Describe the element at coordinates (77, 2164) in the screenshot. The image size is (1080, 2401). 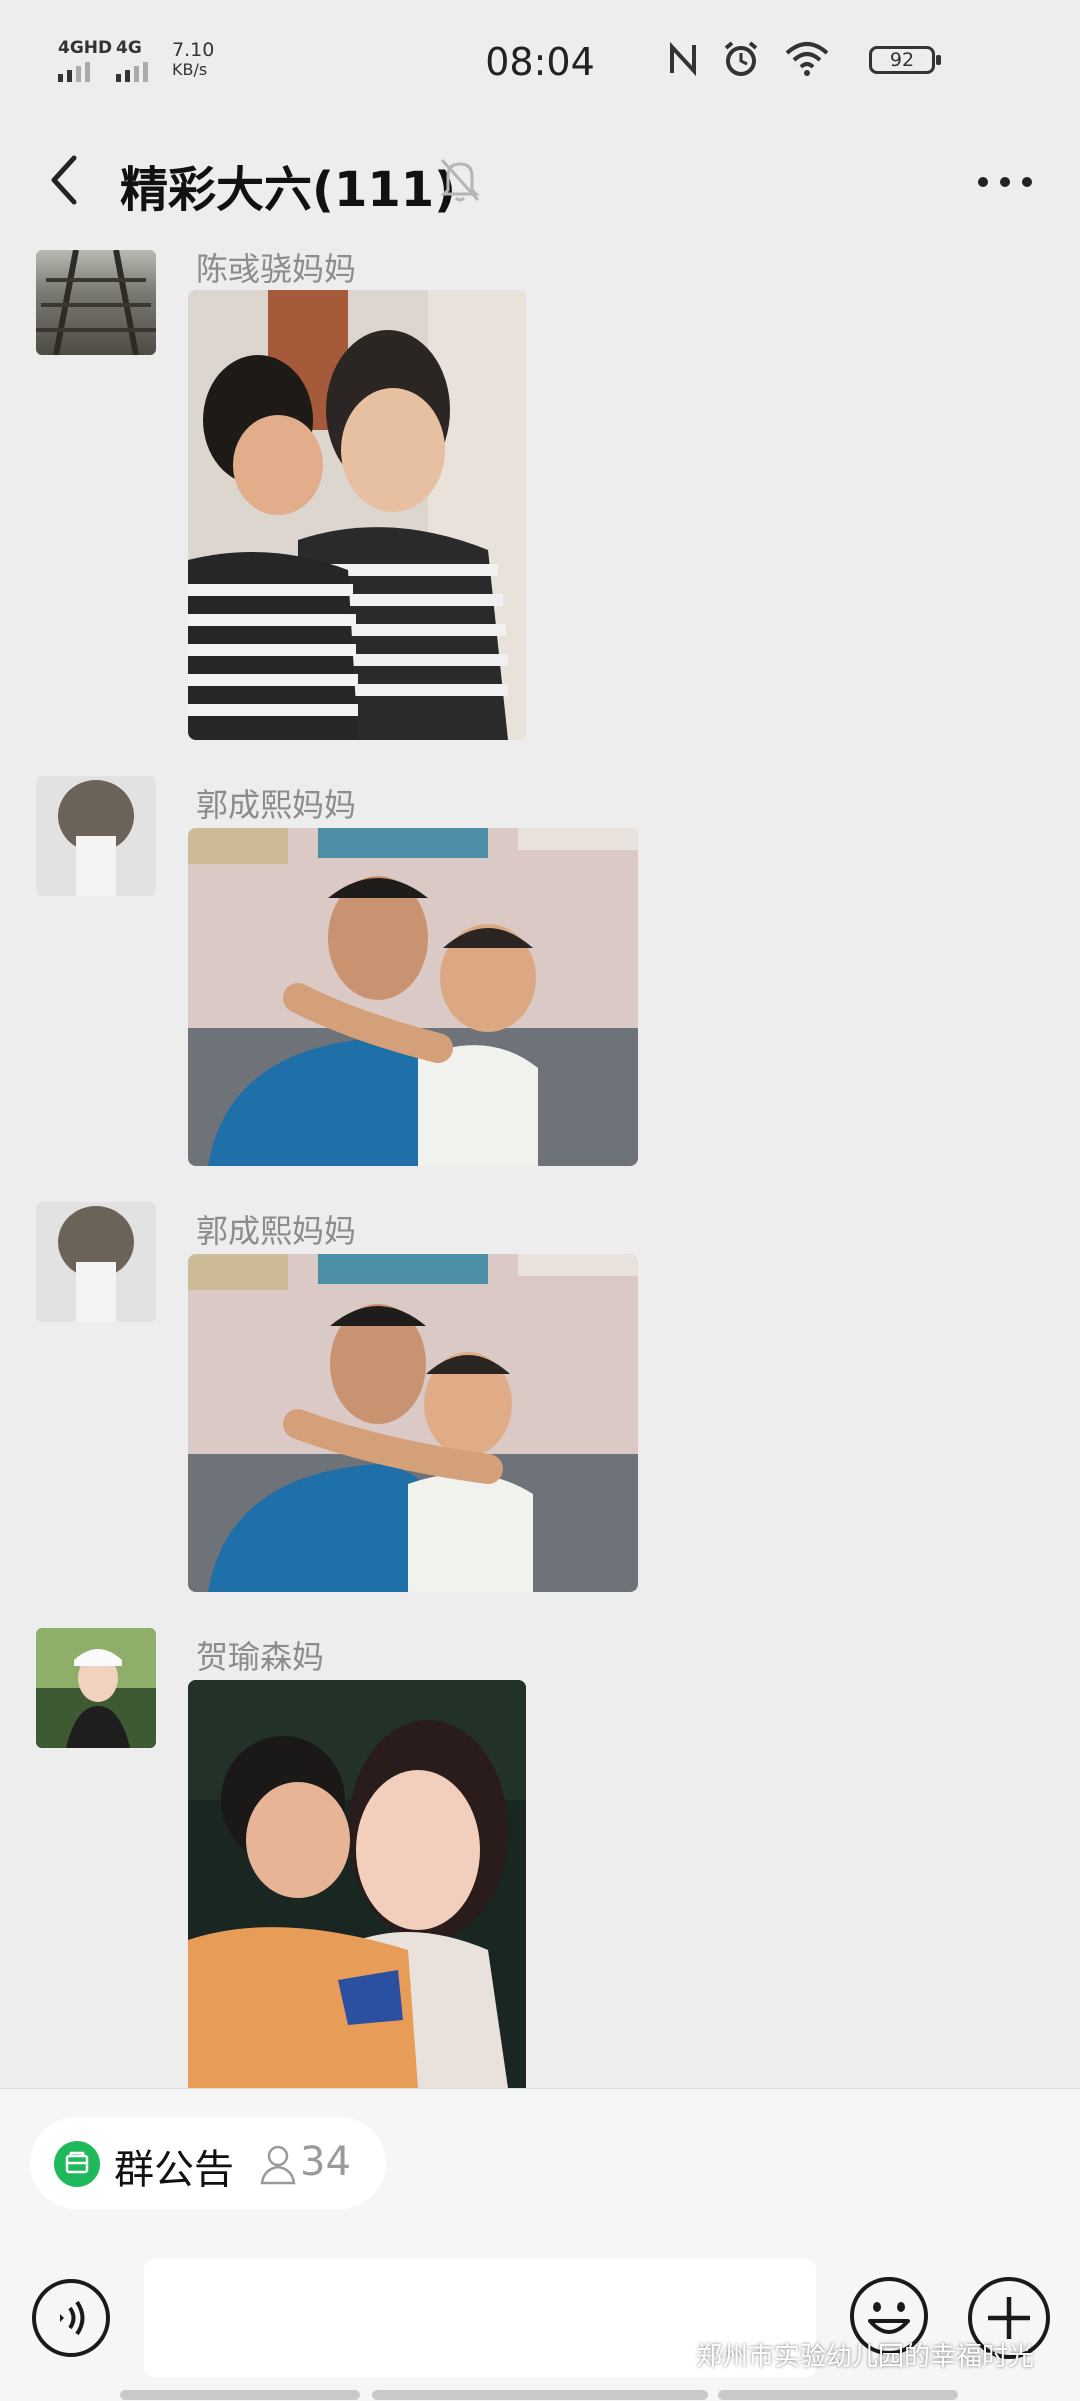
I see `notice-icon` at that location.